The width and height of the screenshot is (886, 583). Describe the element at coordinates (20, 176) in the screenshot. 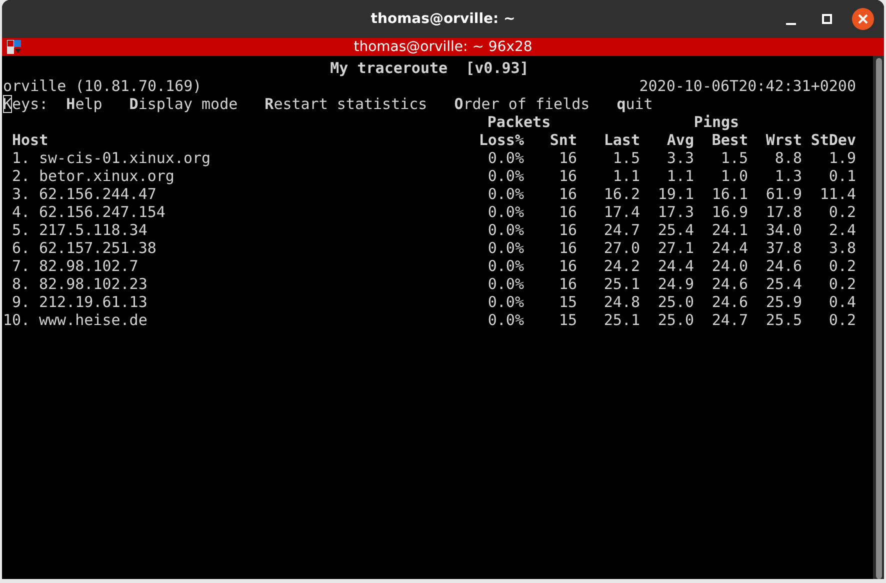

I see `hop-number: 2.` at that location.